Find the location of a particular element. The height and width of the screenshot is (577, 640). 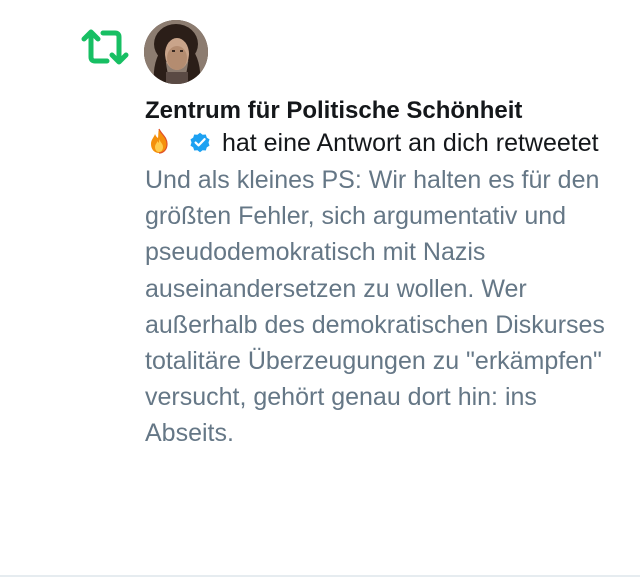

avatar is located at coordinates (176, 52).